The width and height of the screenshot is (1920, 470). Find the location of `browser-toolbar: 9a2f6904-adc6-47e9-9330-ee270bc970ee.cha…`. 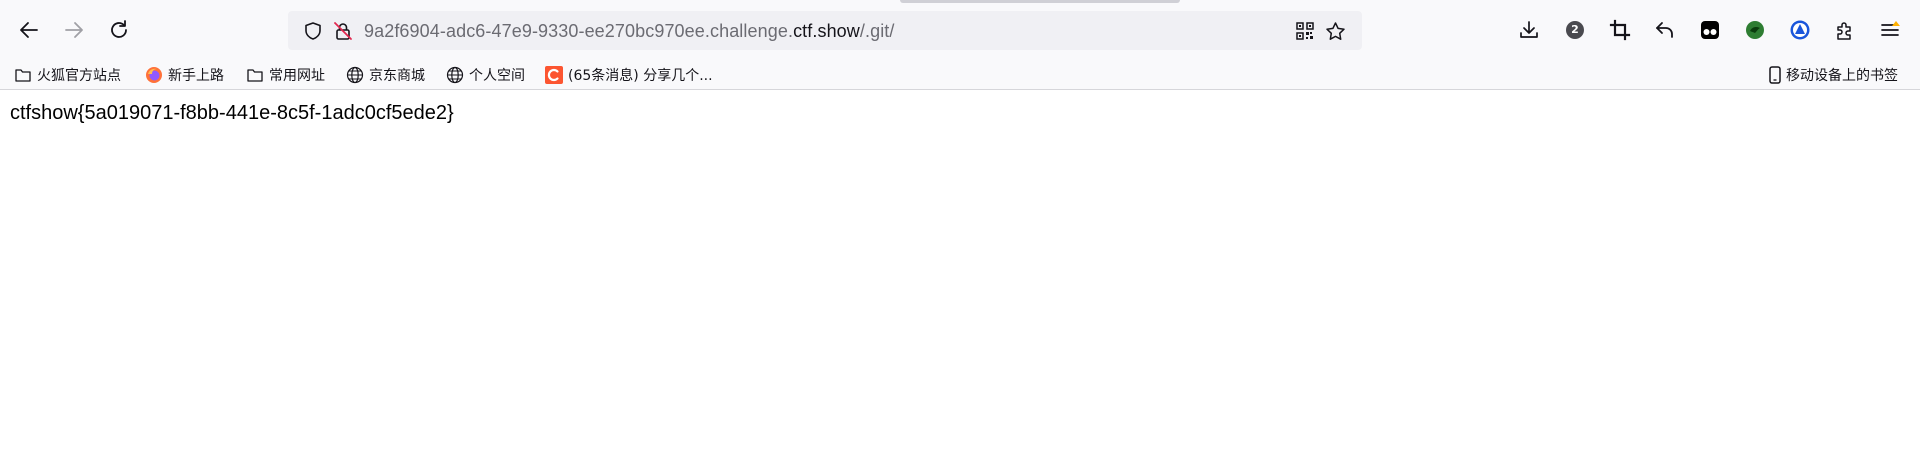

browser-toolbar: 9a2f6904-adc6-47e9-9330-ee270bc970ee.cha… is located at coordinates (960, 30).